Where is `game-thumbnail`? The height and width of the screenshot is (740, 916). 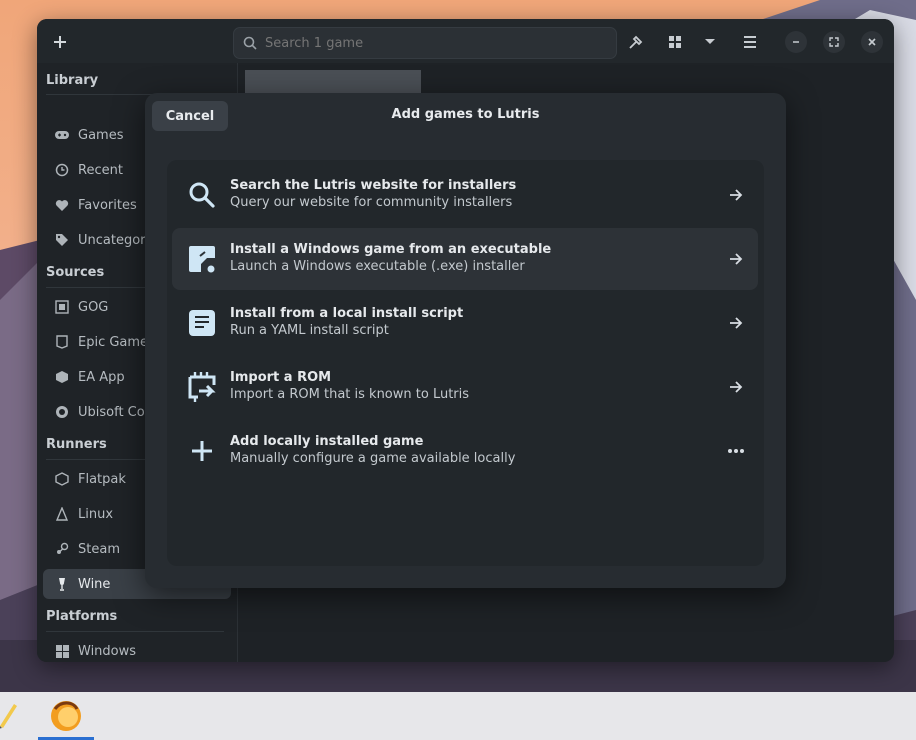 game-thumbnail is located at coordinates (333, 82).